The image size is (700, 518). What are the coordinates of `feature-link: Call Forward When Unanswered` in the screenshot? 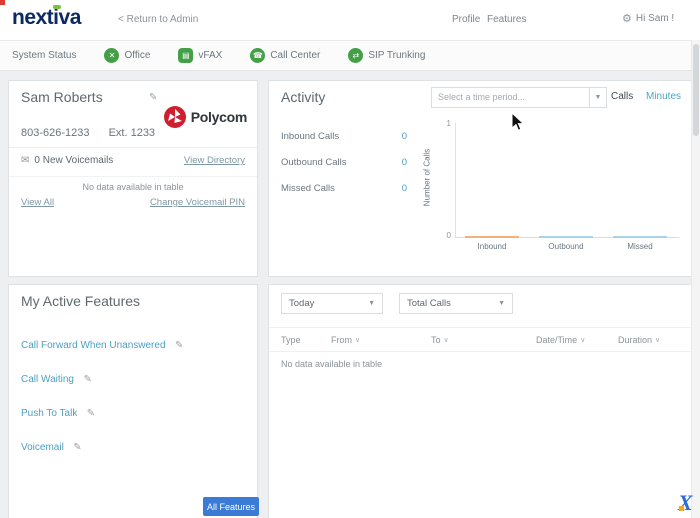 It's located at (93, 345).